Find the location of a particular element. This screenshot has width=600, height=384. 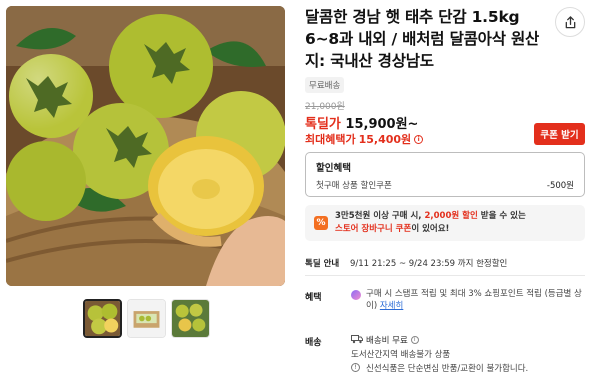

sale-price-row: 톡딜가 15,900원~ is located at coordinates (361, 122).